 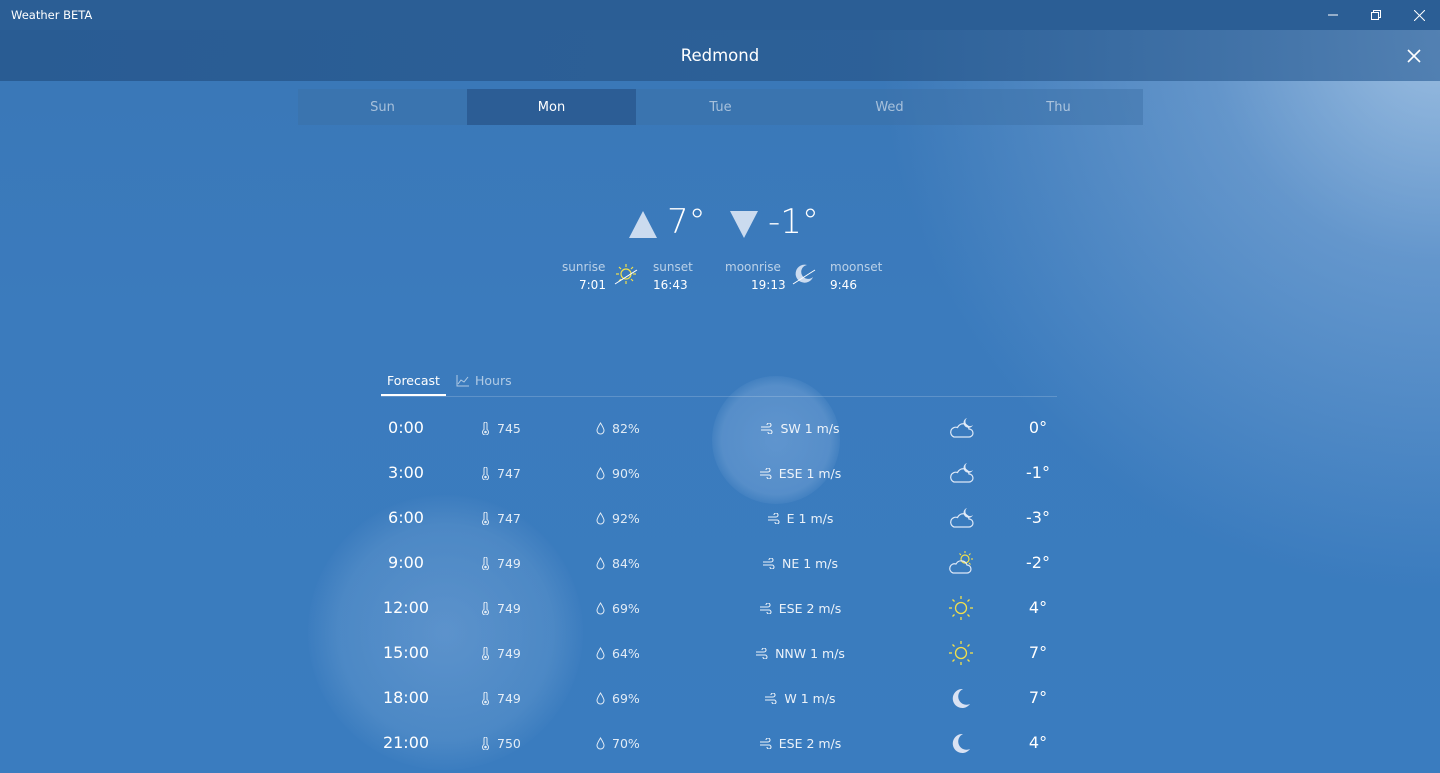 What do you see at coordinates (626, 743) in the screenshot?
I see `row-humidity-value: 70%` at bounding box center [626, 743].